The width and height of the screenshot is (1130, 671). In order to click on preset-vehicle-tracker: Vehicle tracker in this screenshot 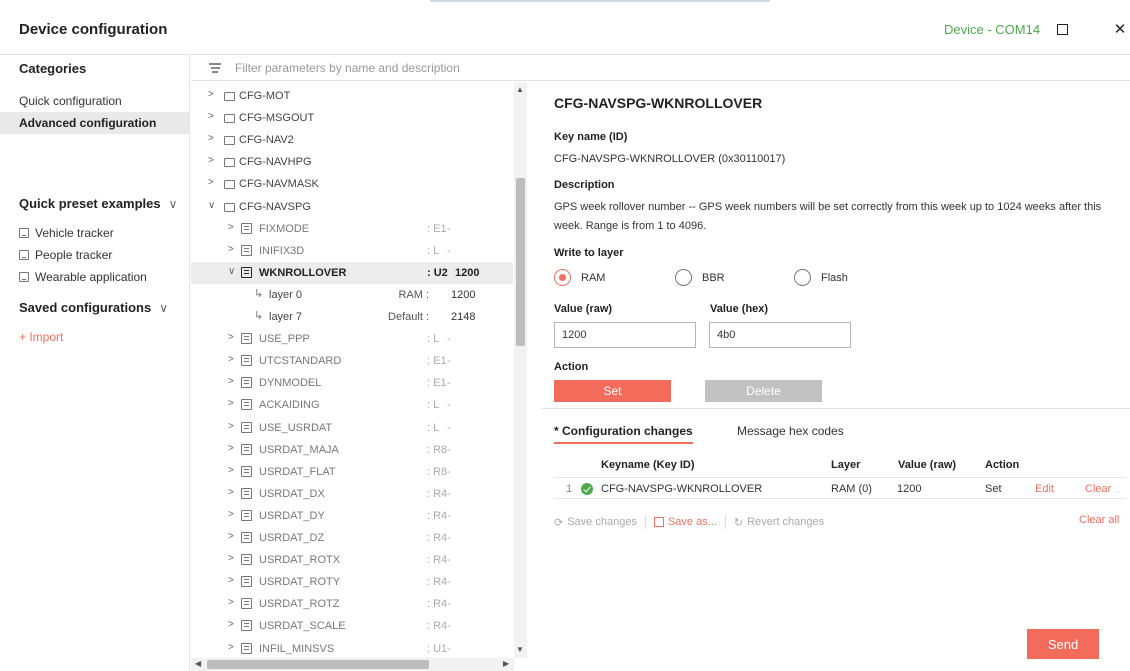, I will do `click(66, 233)`.